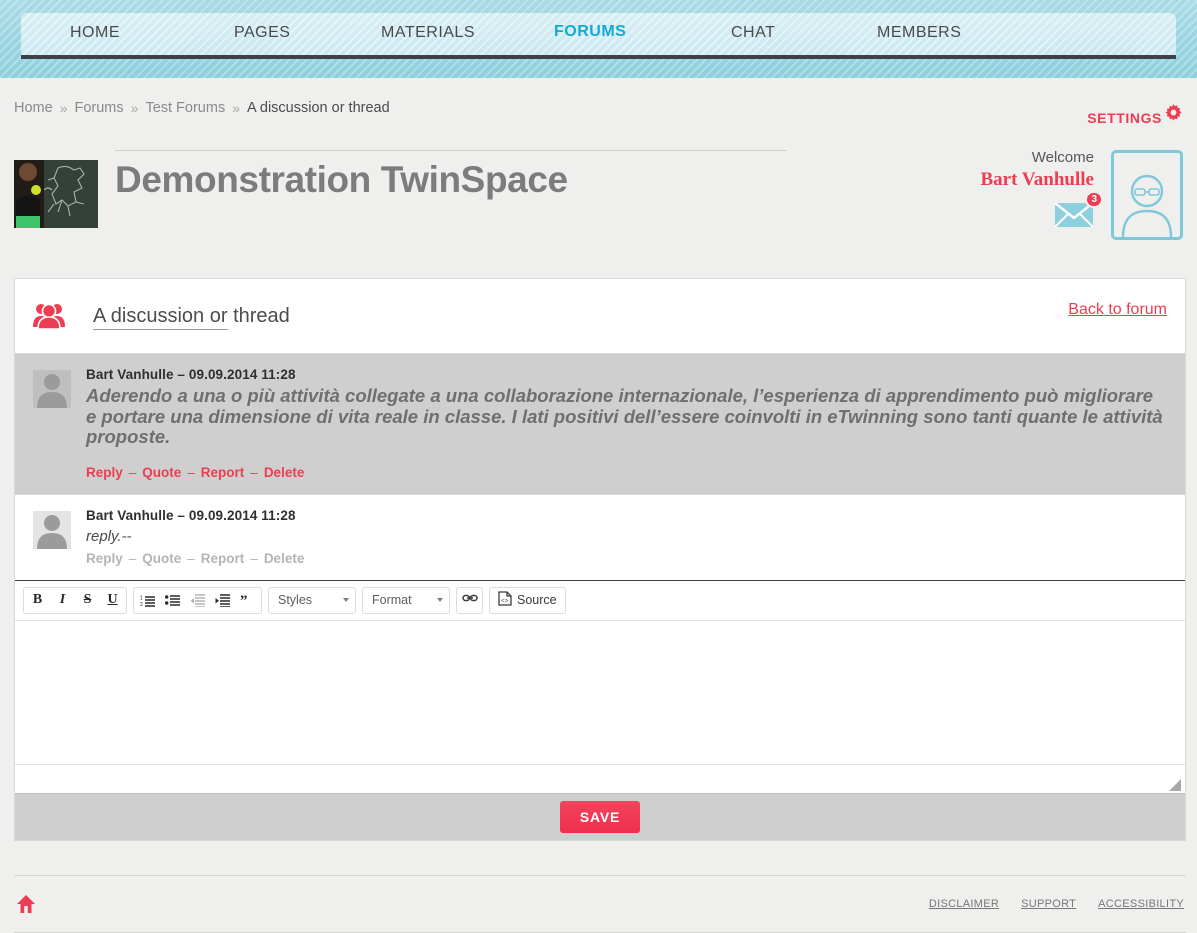 This screenshot has height=933, width=1197. What do you see at coordinates (258, 315) in the screenshot?
I see `thread-title-rest: thread` at bounding box center [258, 315].